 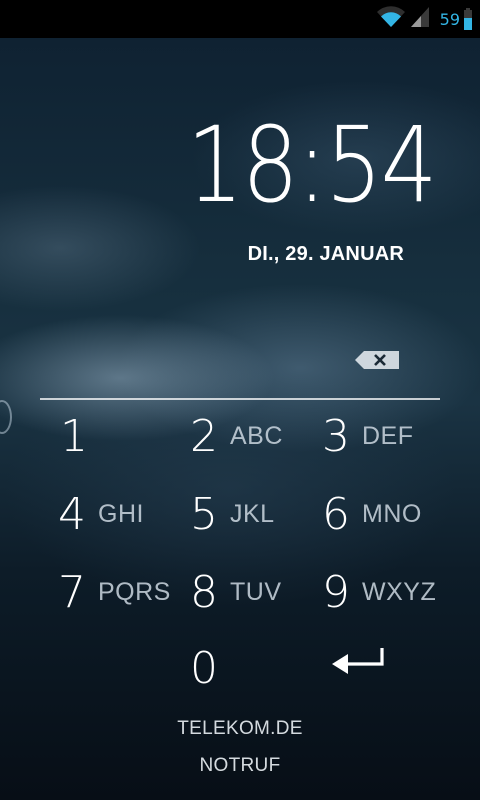 What do you see at coordinates (392, 513) in the screenshot?
I see `key-letters: MNO` at bounding box center [392, 513].